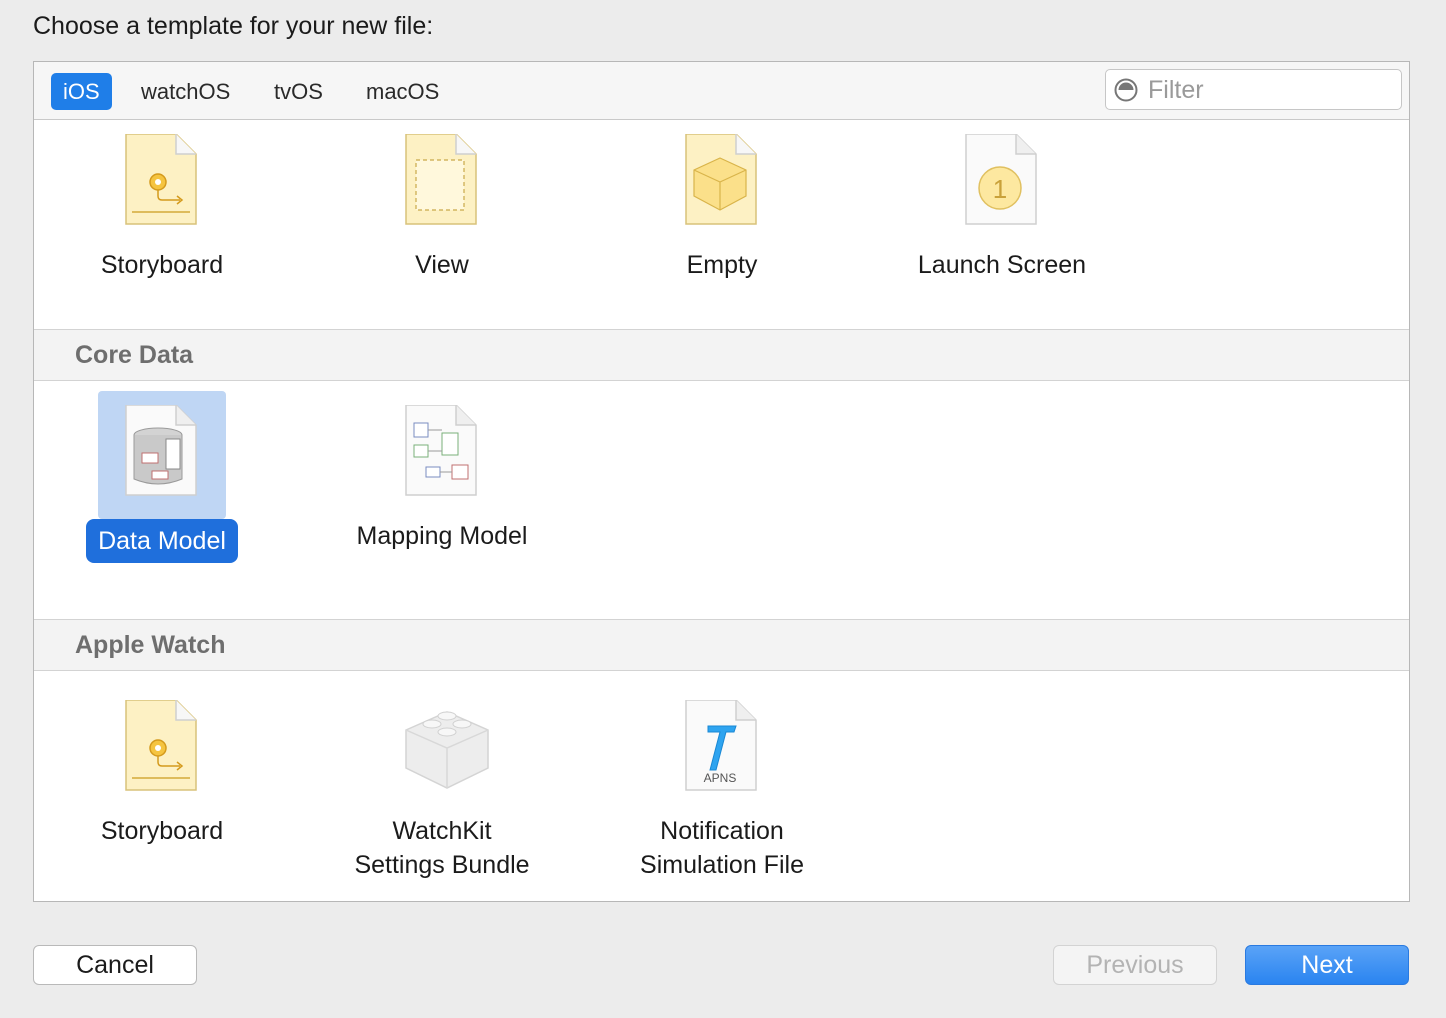 This screenshot has height=1018, width=1446. What do you see at coordinates (442, 848) in the screenshot?
I see `template-label: WatchKit Settings Bundle` at bounding box center [442, 848].